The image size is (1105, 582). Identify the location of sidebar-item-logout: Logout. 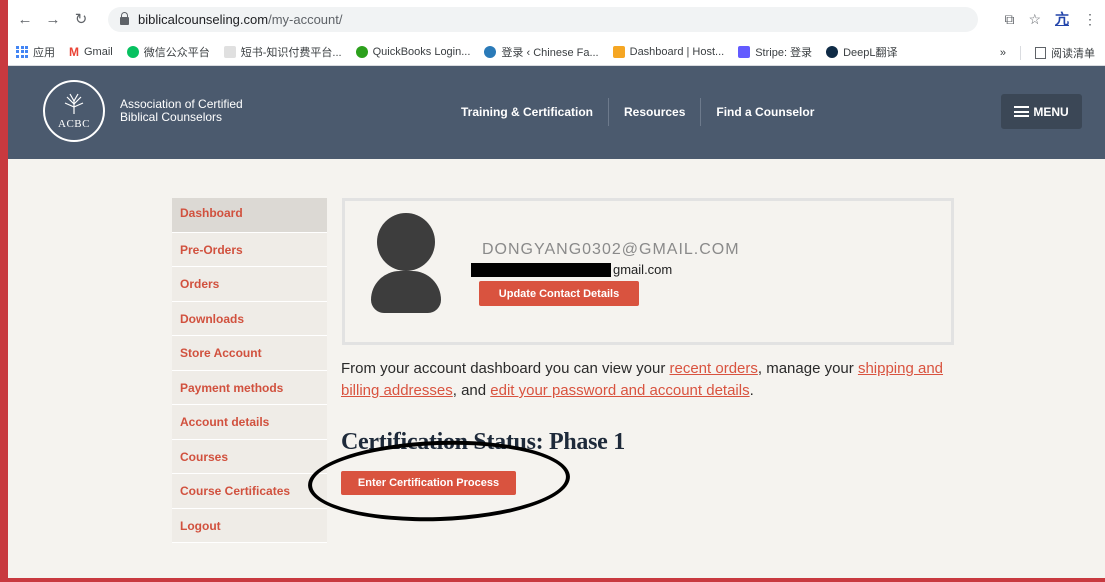
(249, 525).